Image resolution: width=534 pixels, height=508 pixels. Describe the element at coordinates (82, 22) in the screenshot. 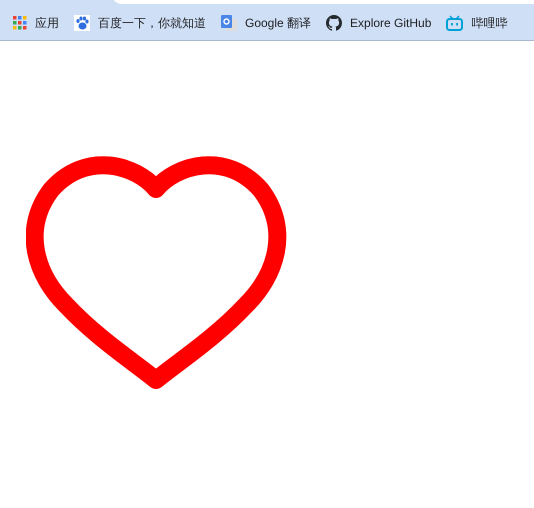

I see `paw-icon` at that location.